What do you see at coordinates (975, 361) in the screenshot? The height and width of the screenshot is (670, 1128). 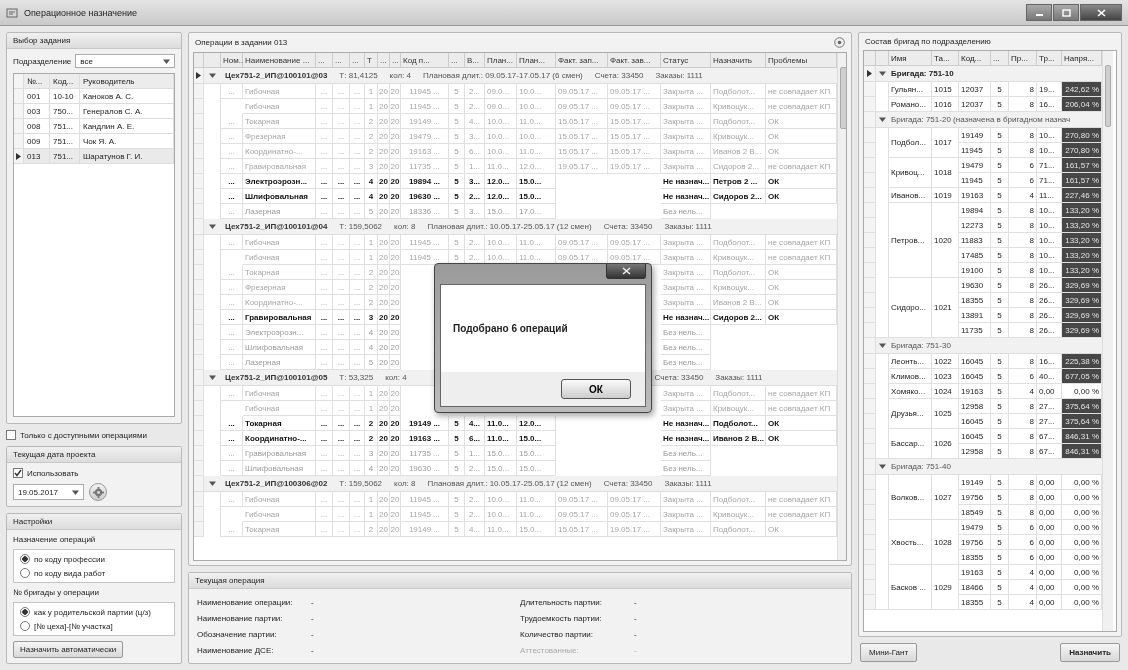 I see `table-cell: 16045` at bounding box center [975, 361].